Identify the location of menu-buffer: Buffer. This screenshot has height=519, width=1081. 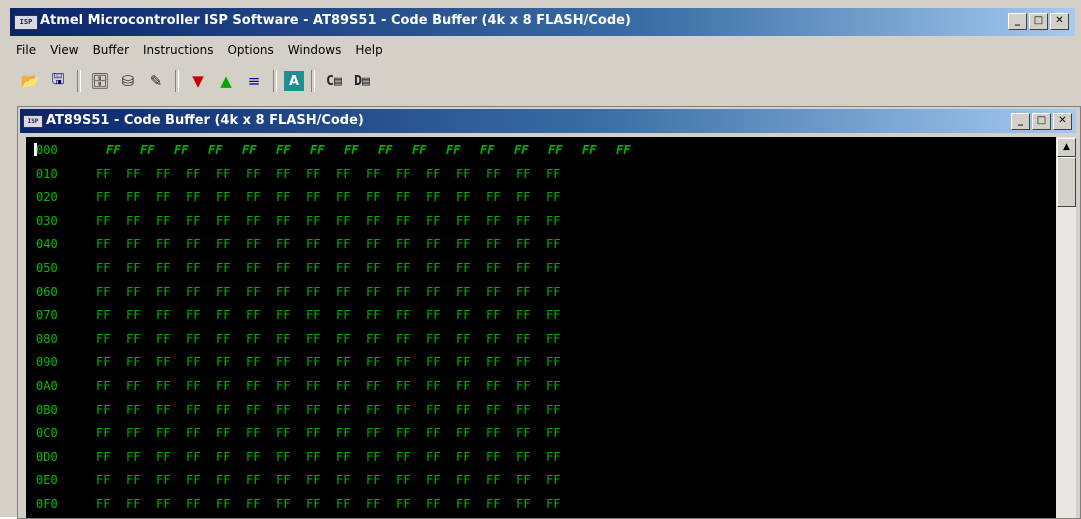
(111, 50).